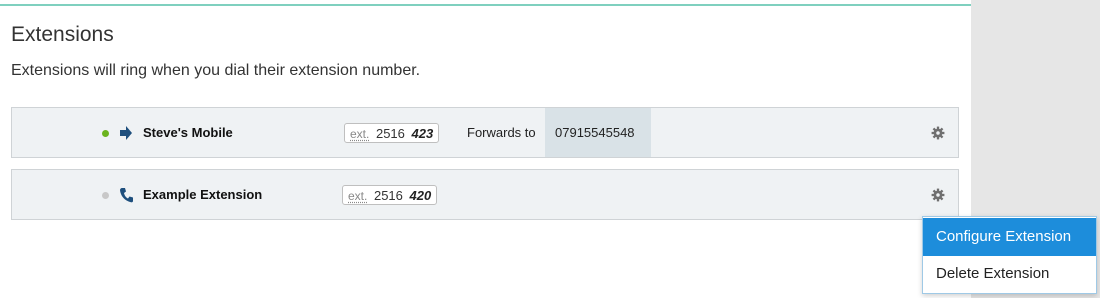  Describe the element at coordinates (105, 195) in the screenshot. I see `status-offline-indicator` at that location.